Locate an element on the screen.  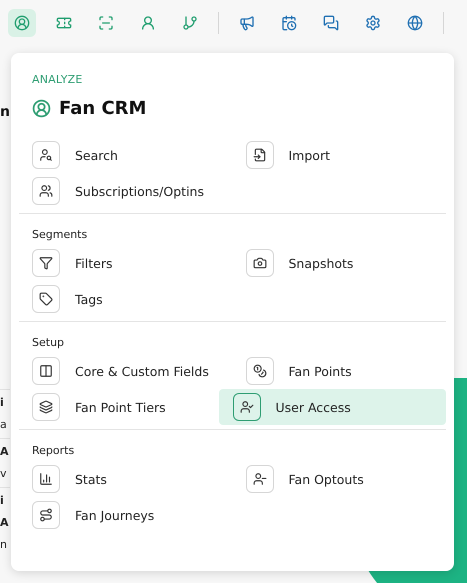
menu-item: Subscriptions/Optins is located at coordinates (125, 191).